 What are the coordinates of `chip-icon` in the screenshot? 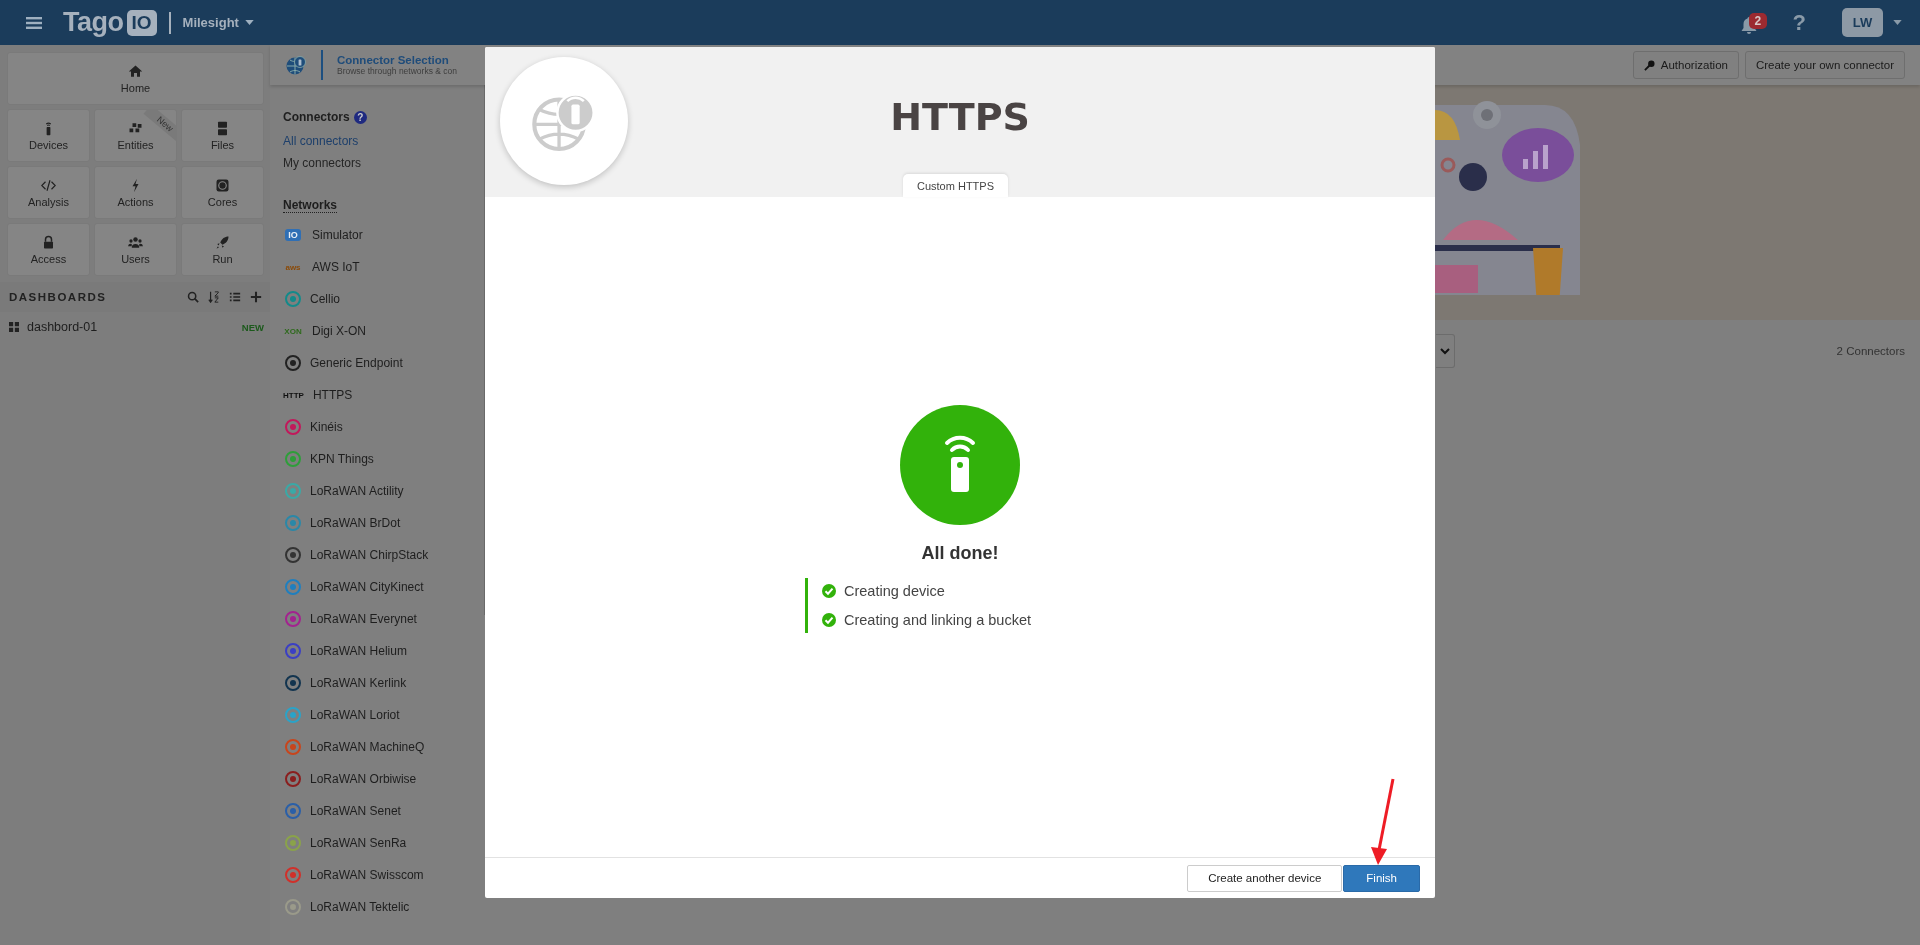 It's located at (222, 185).